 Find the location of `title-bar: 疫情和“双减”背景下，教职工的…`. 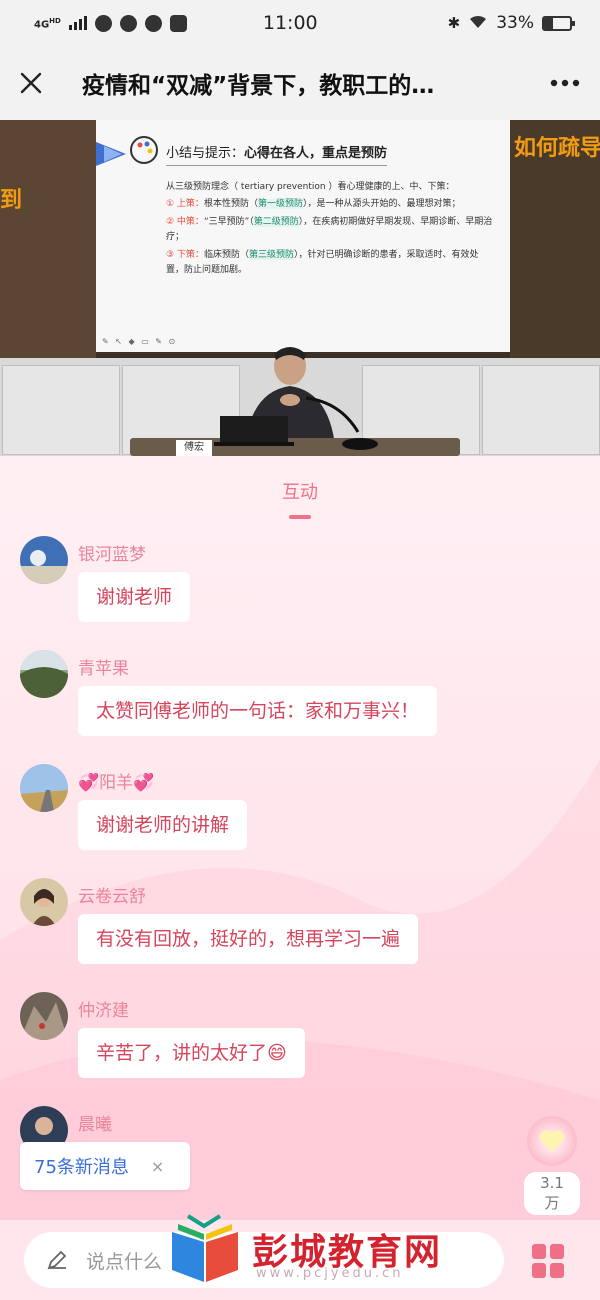

title-bar: 疫情和“双减”背景下，教职工的… is located at coordinates (300, 83).